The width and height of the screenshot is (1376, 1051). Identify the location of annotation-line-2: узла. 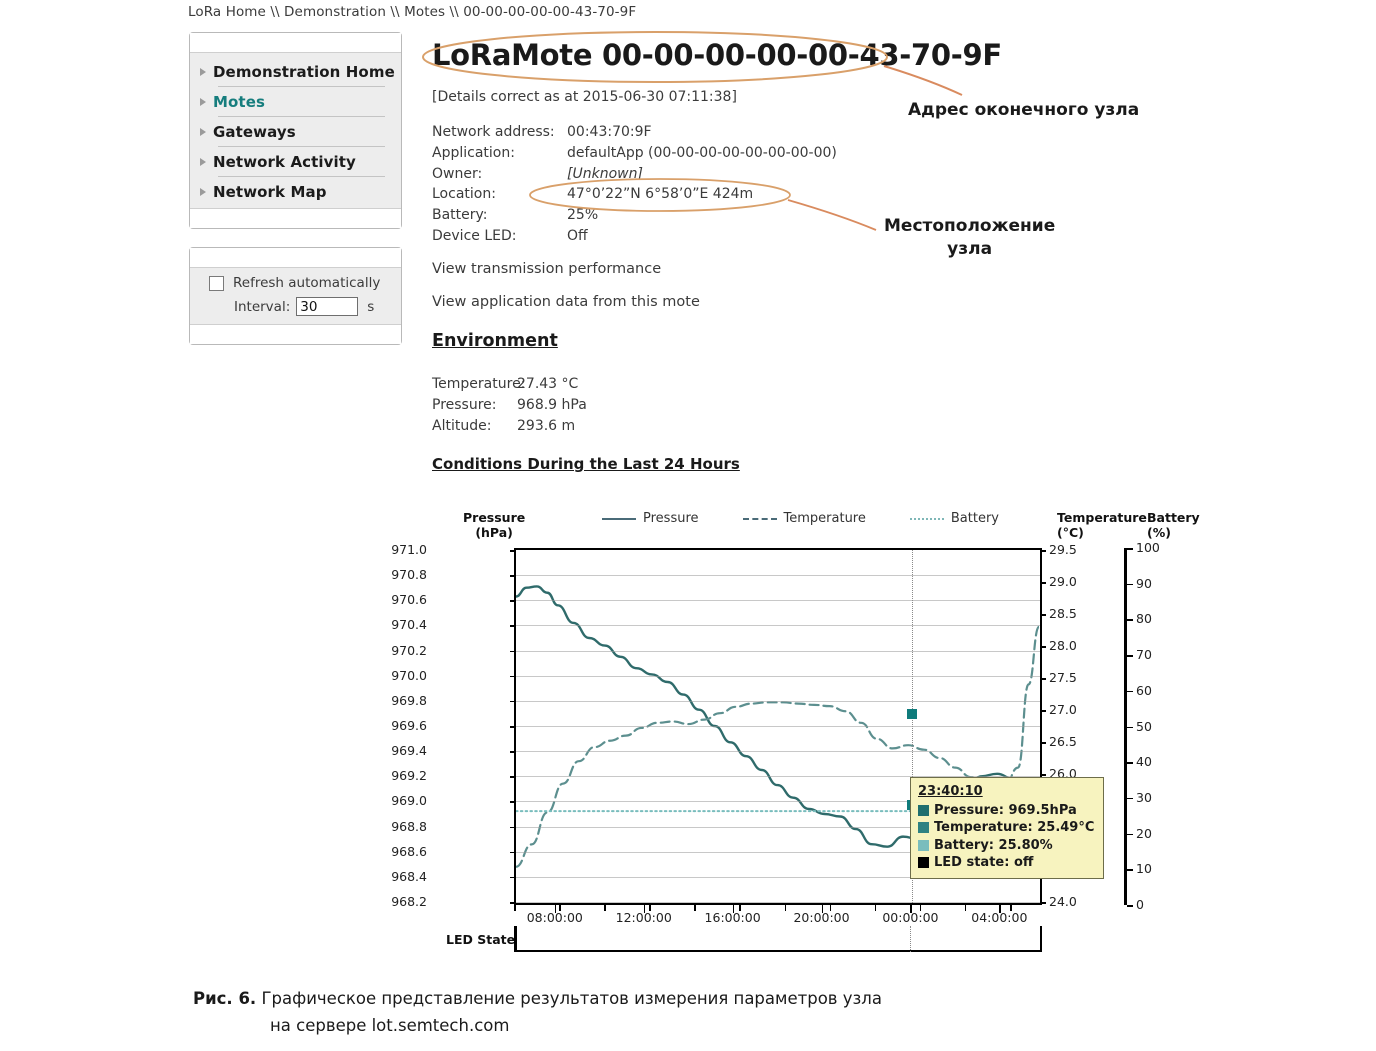
(970, 249).